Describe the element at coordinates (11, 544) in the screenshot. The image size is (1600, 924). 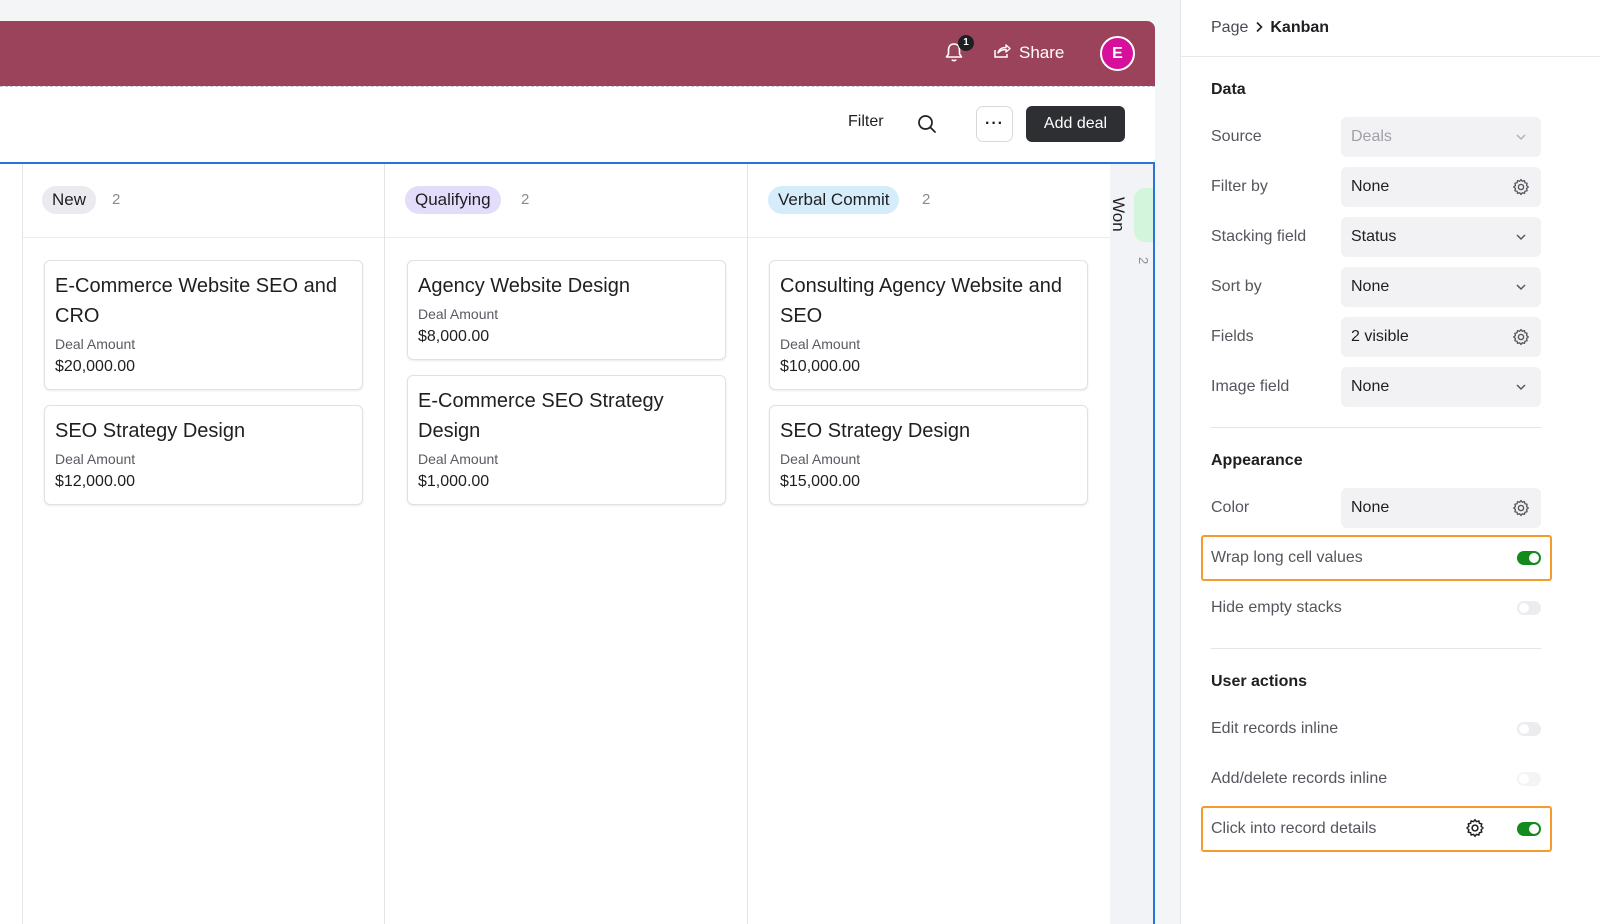
I see `board-left-gutter` at that location.